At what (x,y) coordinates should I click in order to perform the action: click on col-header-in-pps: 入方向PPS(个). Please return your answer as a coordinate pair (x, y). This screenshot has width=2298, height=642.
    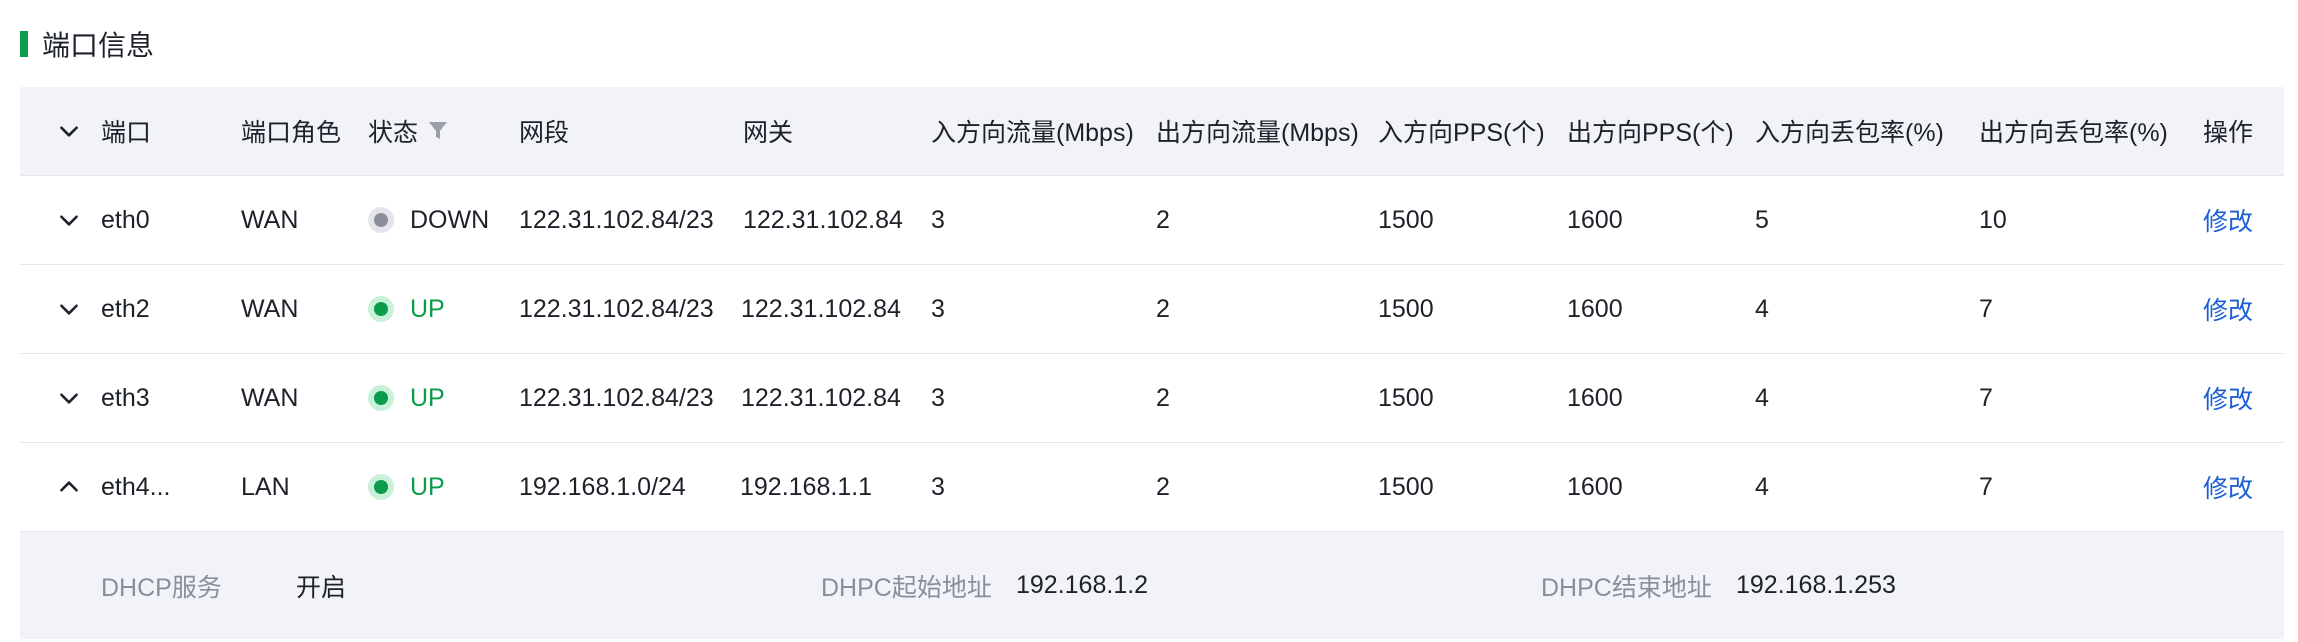
    Looking at the image, I should click on (1461, 133).